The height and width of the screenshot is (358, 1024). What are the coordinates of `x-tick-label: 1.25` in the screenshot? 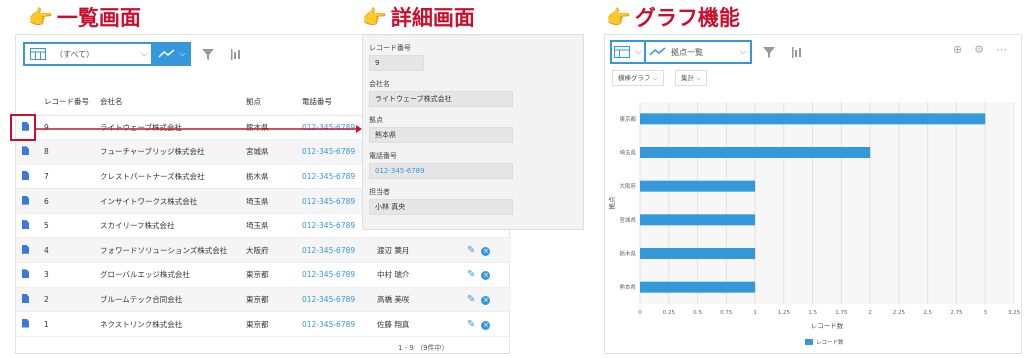 It's located at (784, 313).